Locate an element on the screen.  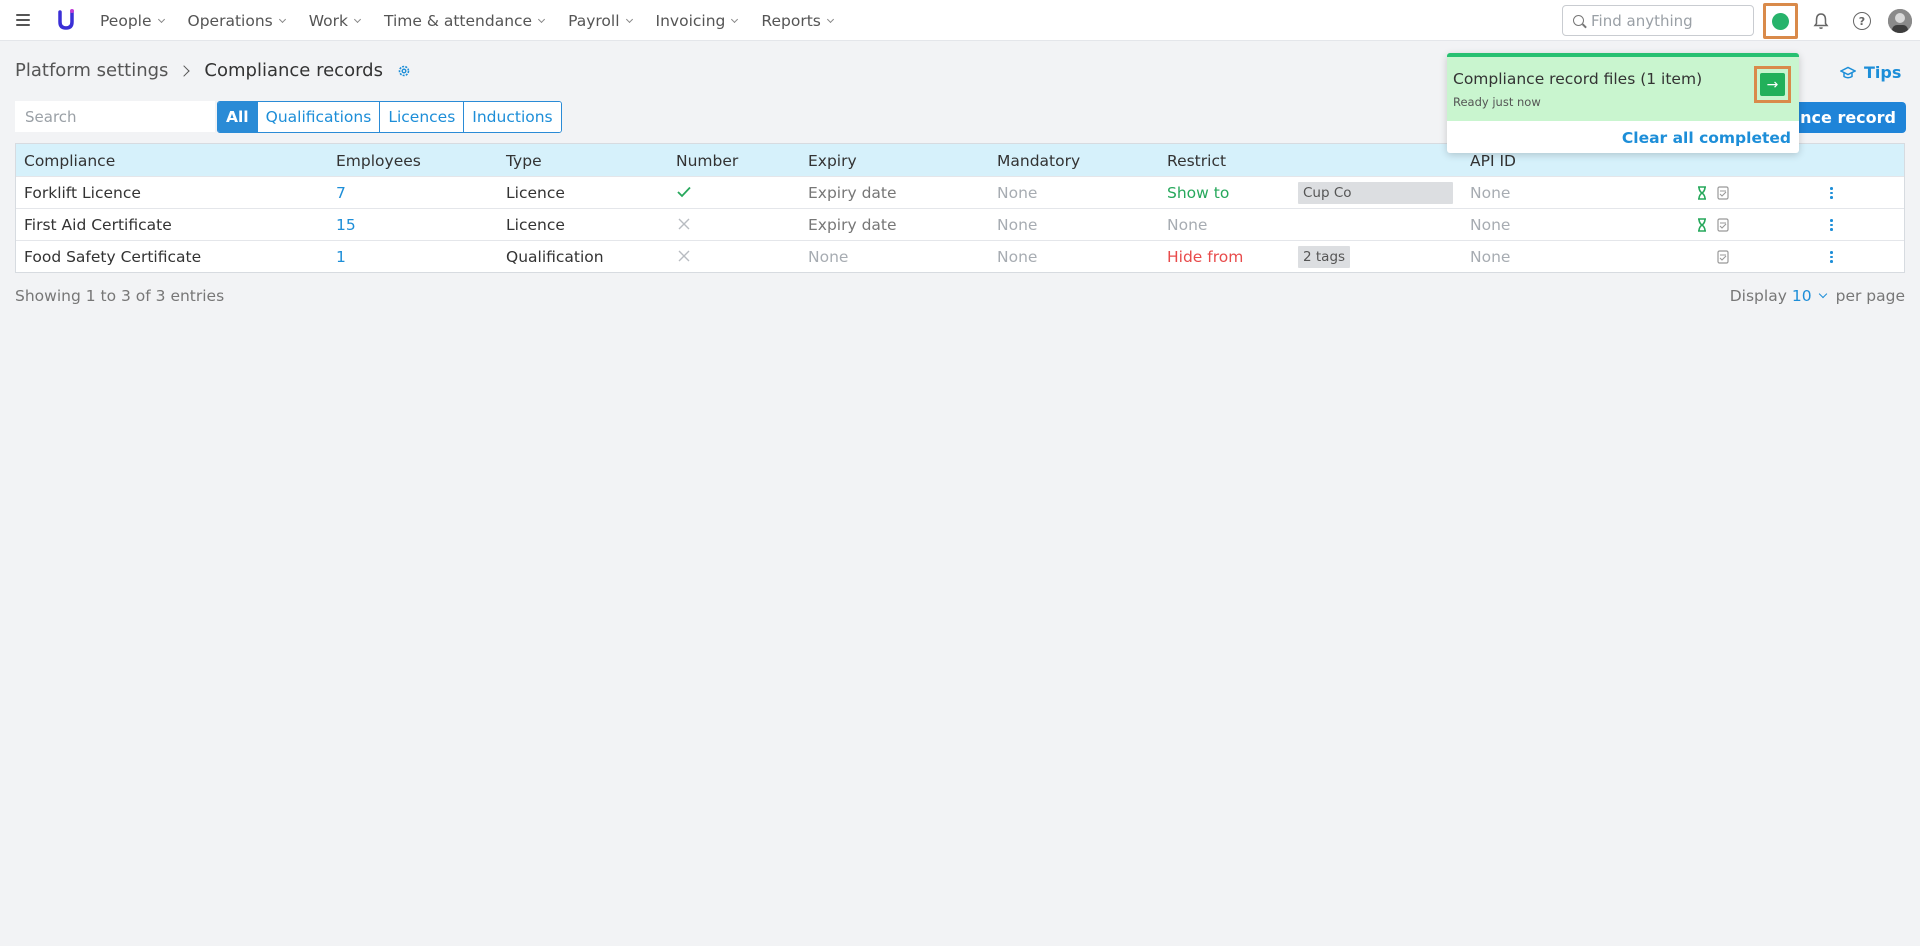
help-glyph: ? is located at coordinates (1862, 21).